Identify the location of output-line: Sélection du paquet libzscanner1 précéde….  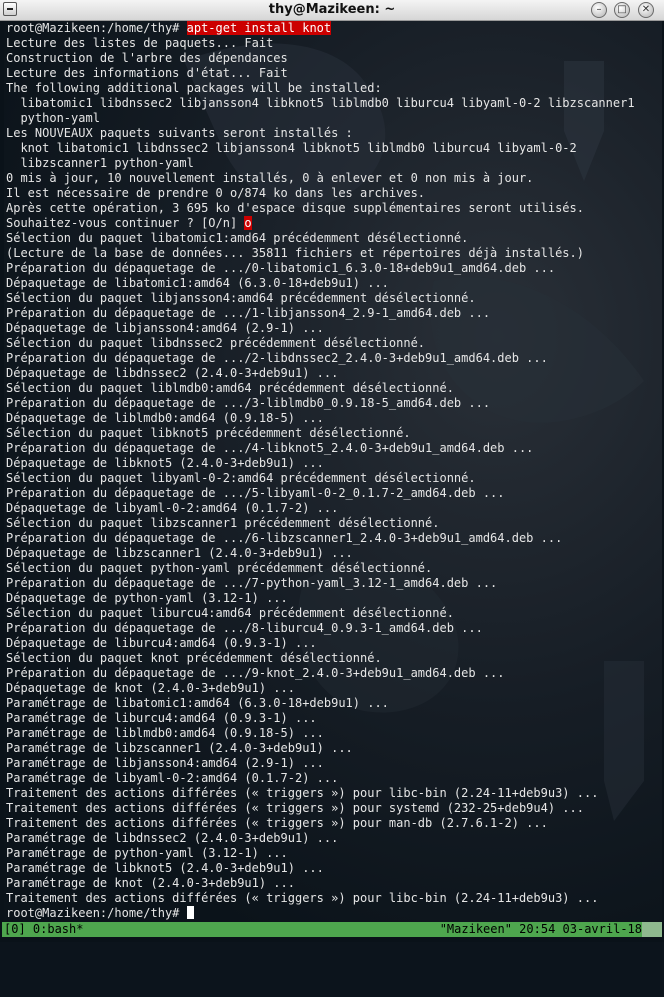
(223, 523).